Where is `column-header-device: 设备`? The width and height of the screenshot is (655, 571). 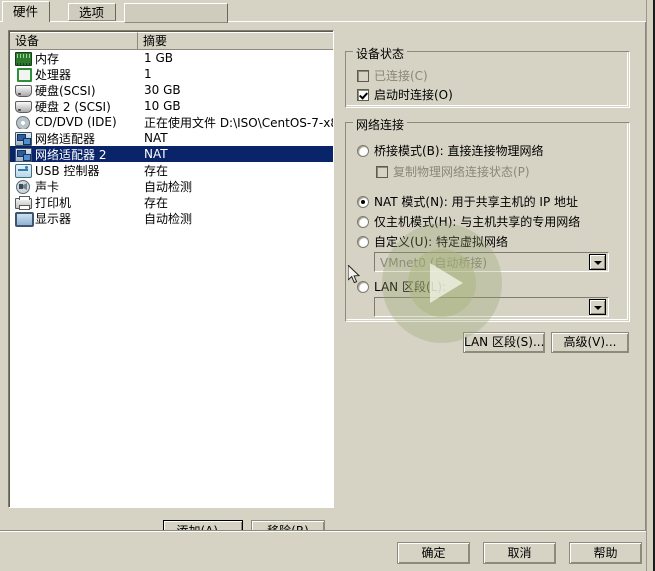
column-header-device: 设备 is located at coordinates (74, 41).